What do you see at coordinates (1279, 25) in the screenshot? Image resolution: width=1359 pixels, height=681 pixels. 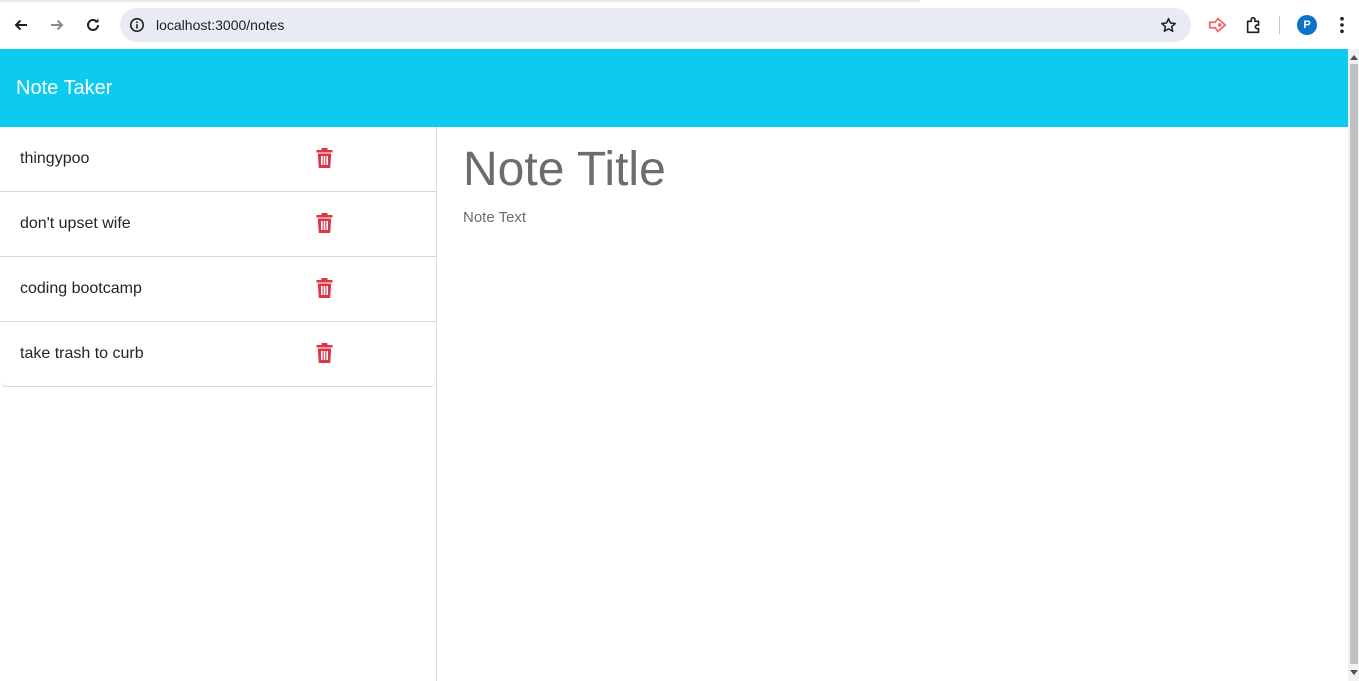 I see `toolbar-divider` at bounding box center [1279, 25].